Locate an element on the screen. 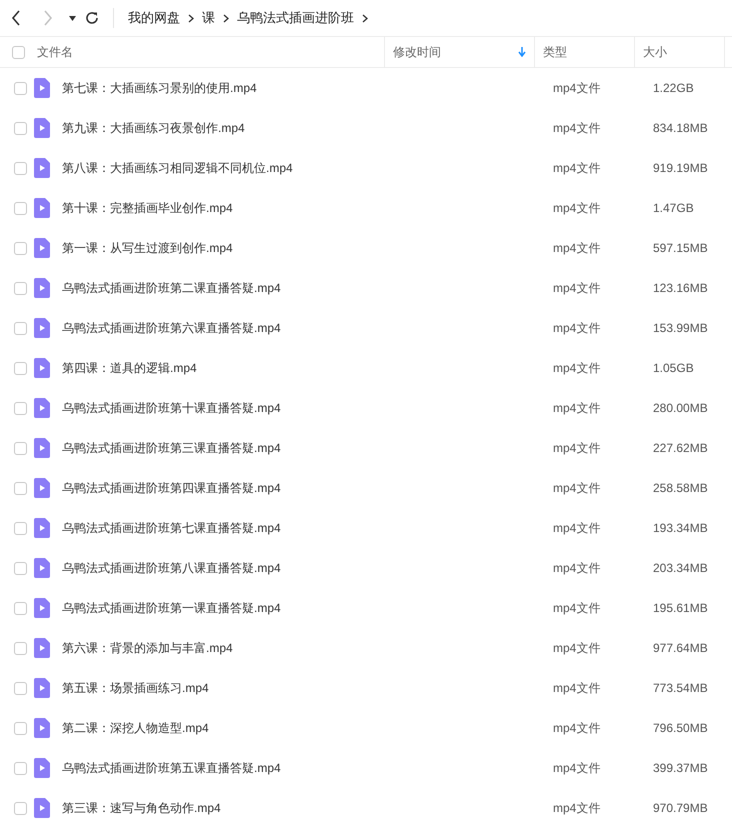 This screenshot has height=827, width=732. file-row: 乌鸭法式插画进阶班第一课直播答疑.mp4 mp4文件 195.61MB is located at coordinates (366, 608).